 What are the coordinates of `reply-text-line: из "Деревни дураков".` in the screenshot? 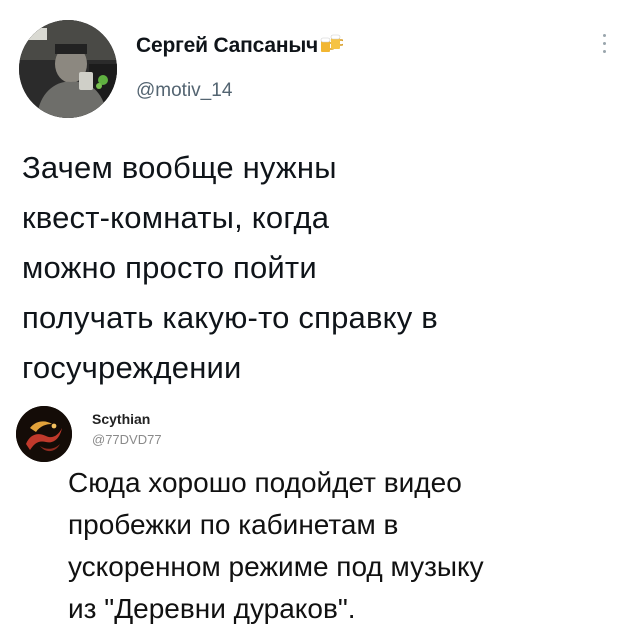 It's located at (212, 608).